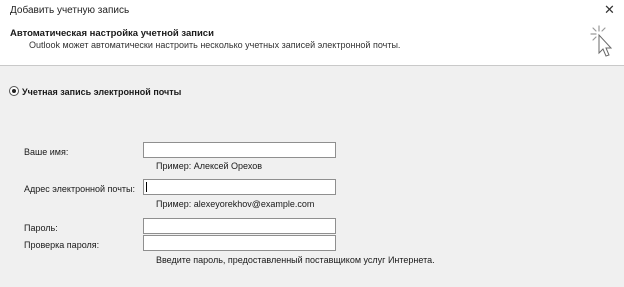  Describe the element at coordinates (239, 187) in the screenshot. I see `email-input` at that location.